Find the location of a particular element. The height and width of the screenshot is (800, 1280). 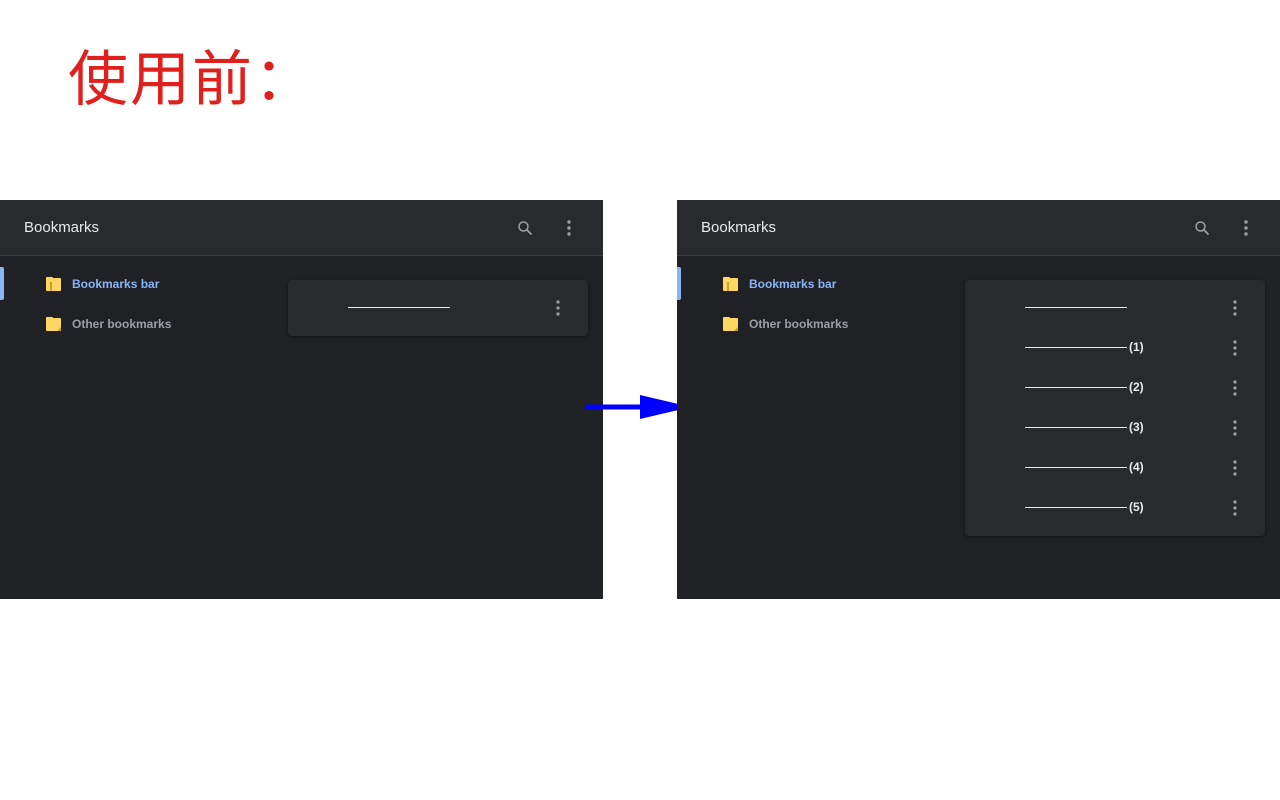

list-item: (3) is located at coordinates (1115, 420).